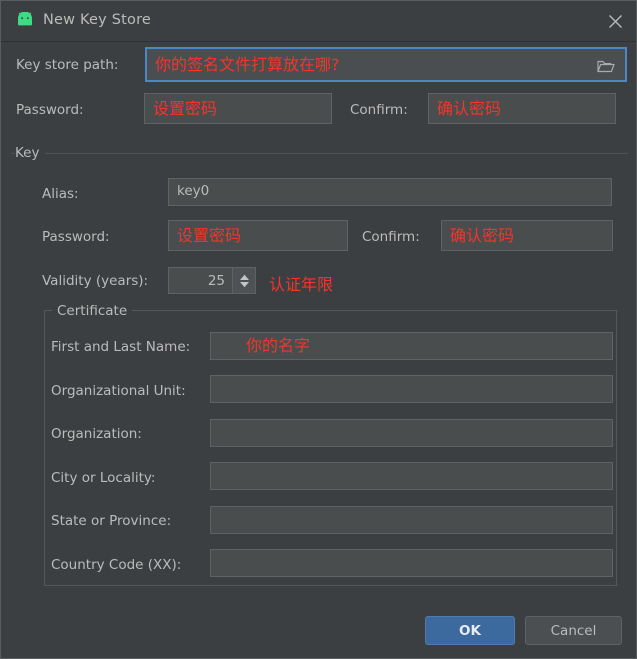 Image resolution: width=637 pixels, height=659 pixels. Describe the element at coordinates (527, 235) in the screenshot. I see `key-confirm-input: 确认密码` at that location.